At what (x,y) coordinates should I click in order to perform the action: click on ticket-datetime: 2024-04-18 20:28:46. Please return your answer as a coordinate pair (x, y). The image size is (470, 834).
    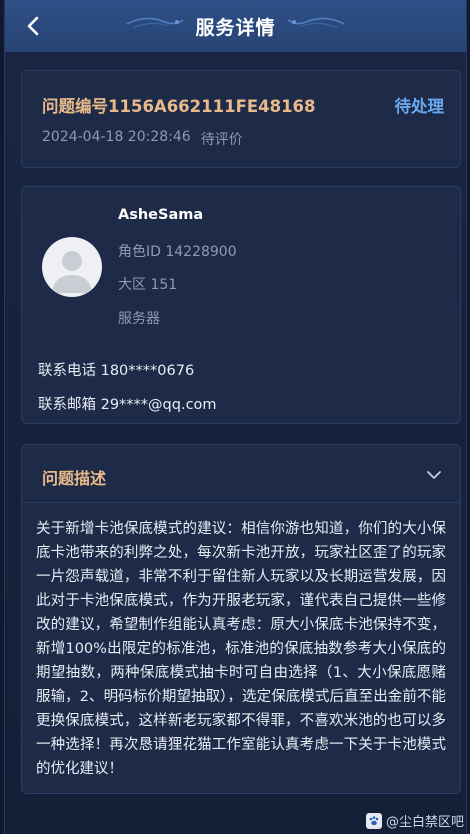
    Looking at the image, I should click on (116, 137).